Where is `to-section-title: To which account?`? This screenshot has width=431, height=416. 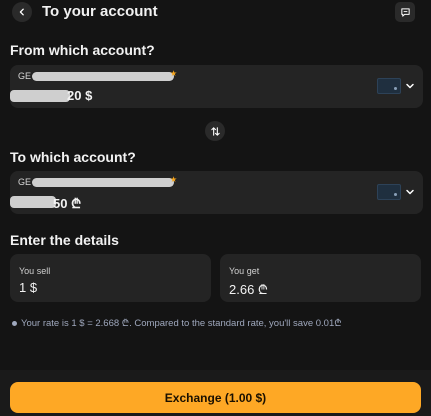
to-section-title: To which account? is located at coordinates (73, 157).